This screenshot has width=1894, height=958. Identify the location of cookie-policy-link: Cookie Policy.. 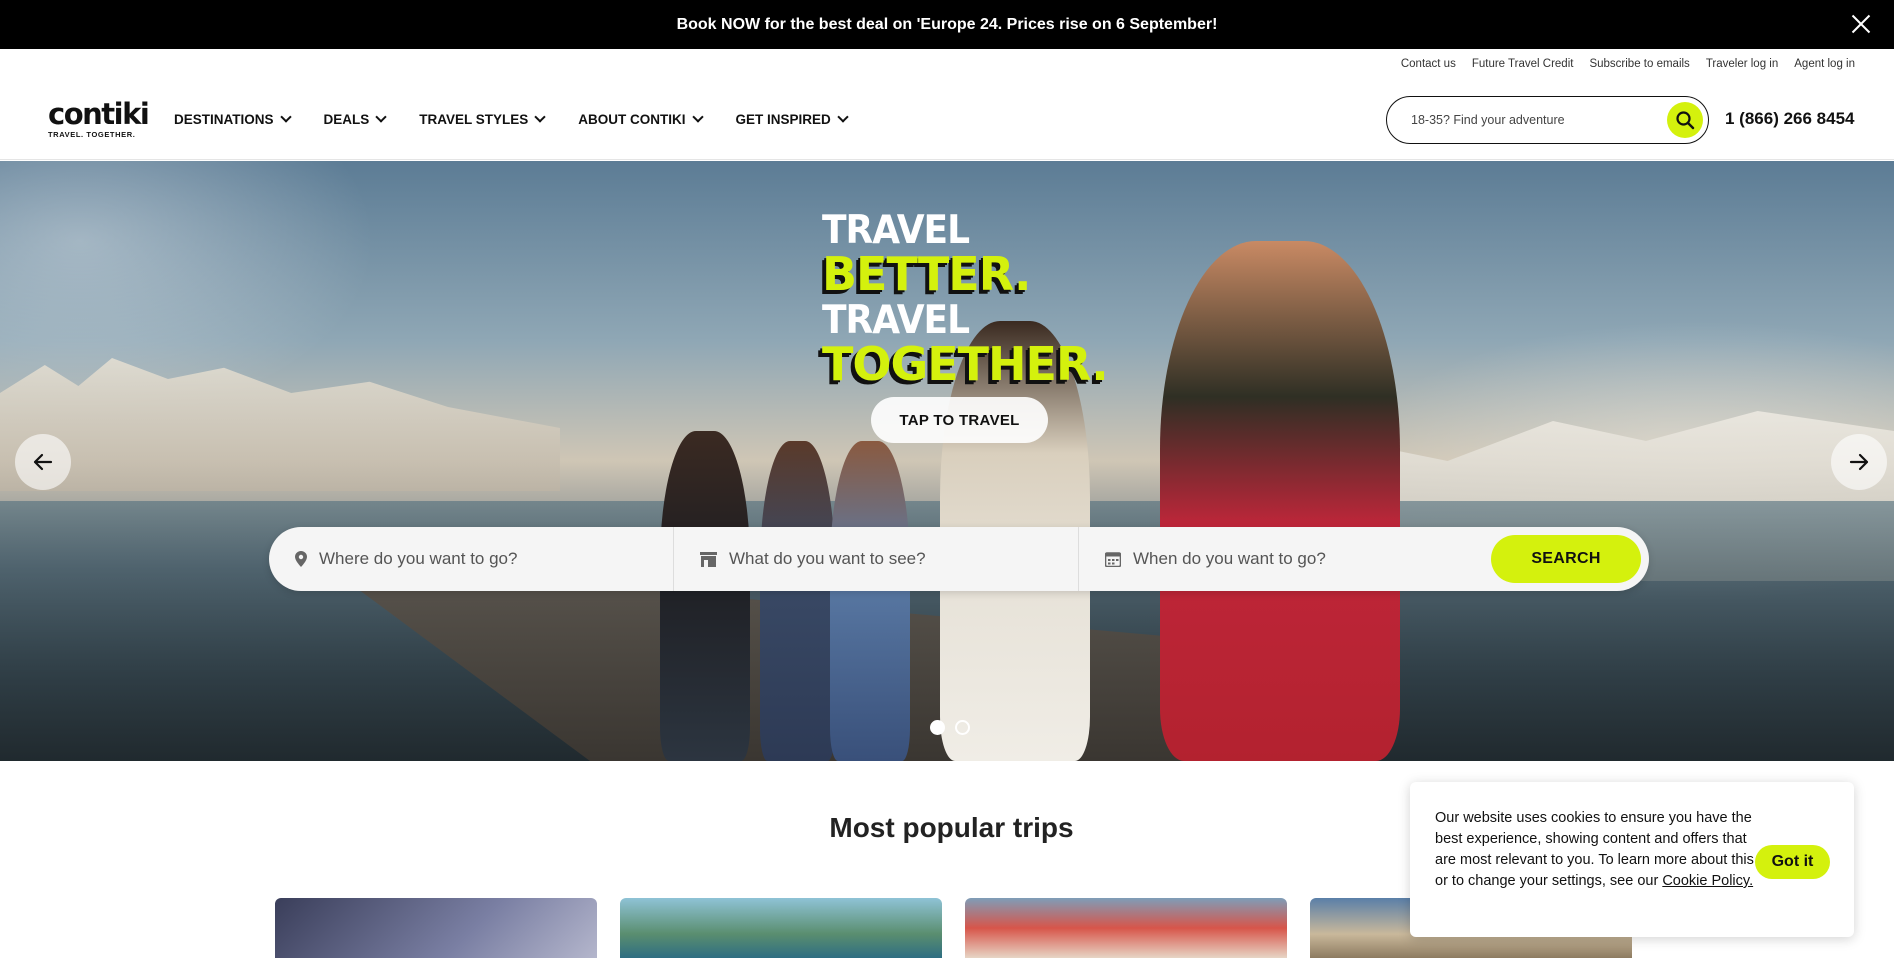
(1707, 881).